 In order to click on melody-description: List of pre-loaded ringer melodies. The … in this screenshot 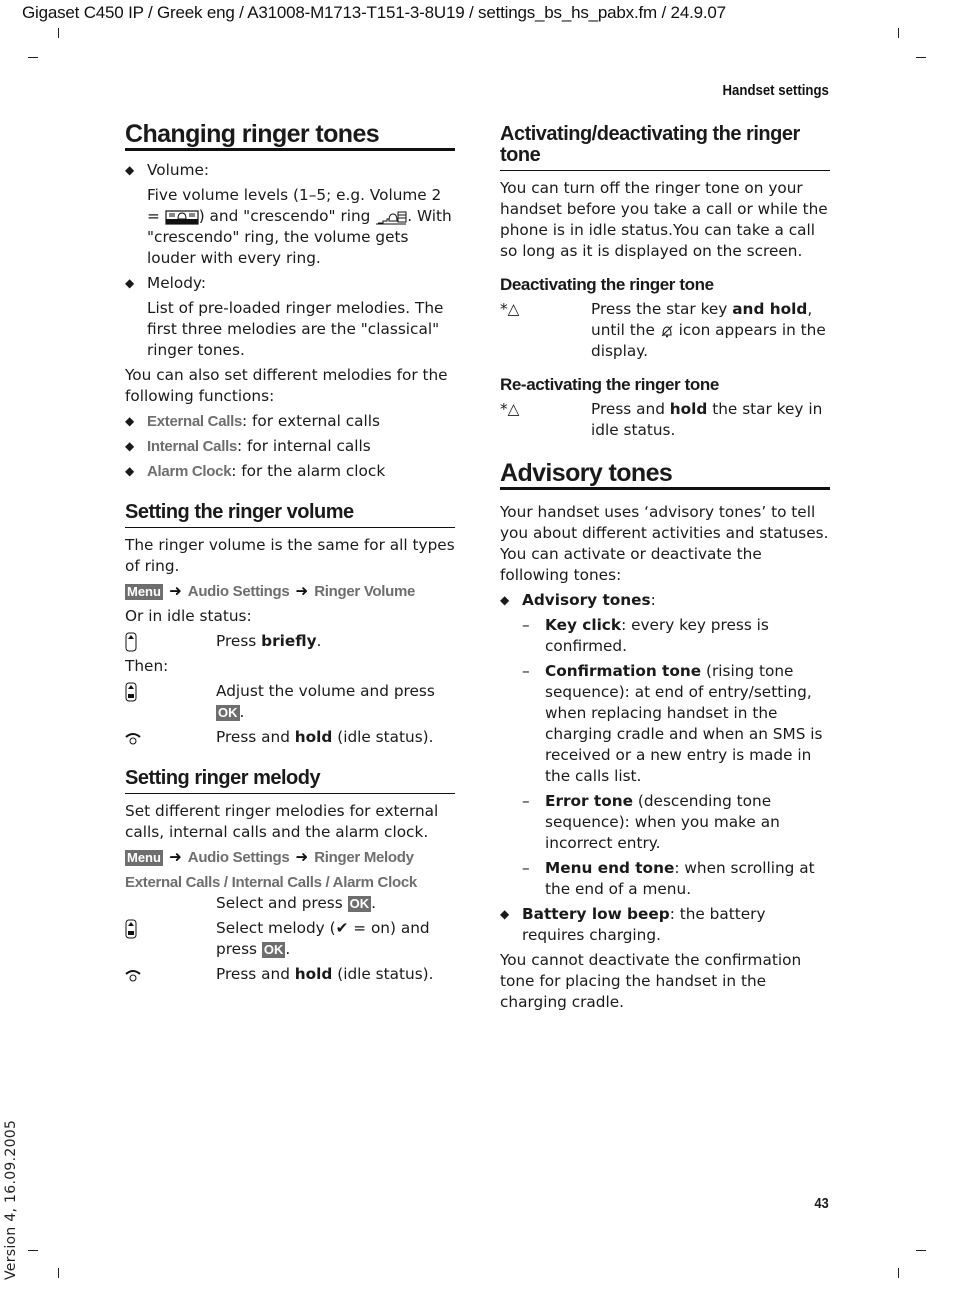, I will do `click(295, 329)`.